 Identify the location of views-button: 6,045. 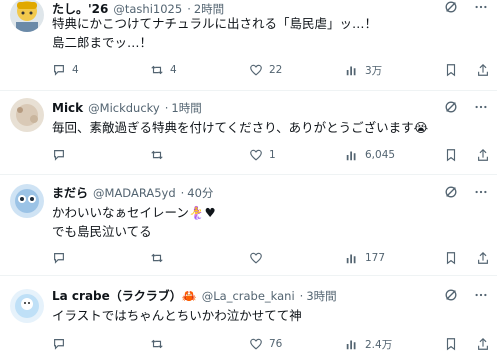
(370, 155).